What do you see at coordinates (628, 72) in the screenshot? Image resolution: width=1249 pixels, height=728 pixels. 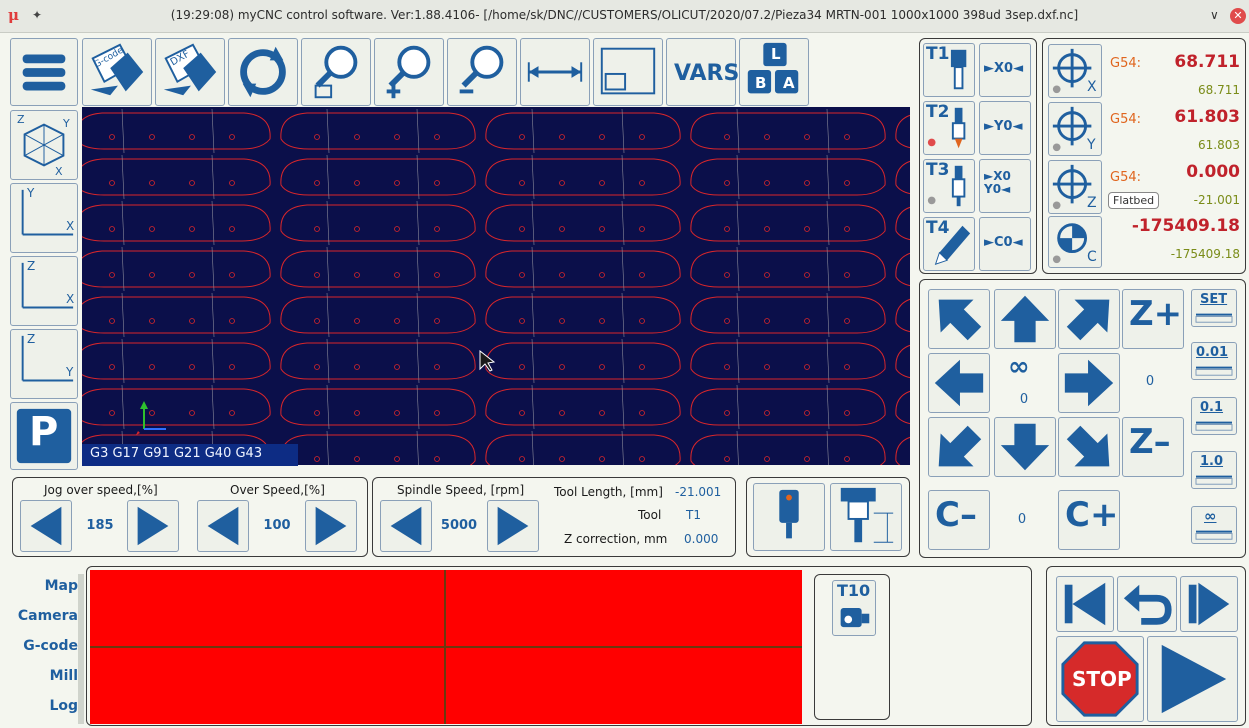 I see `frame-button` at bounding box center [628, 72].